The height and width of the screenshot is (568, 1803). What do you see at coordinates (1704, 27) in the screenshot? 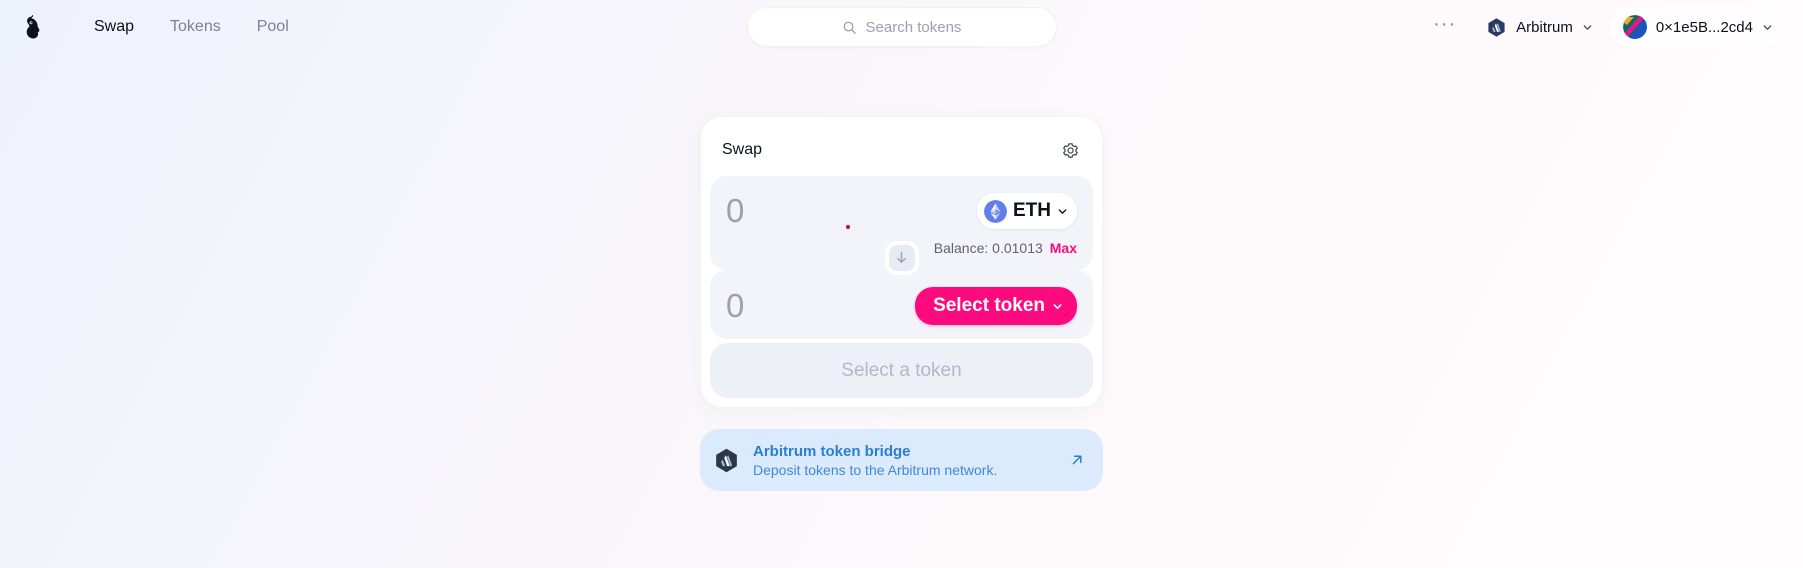
I see `wallet-address: 0×1e5B...2cd4` at bounding box center [1704, 27].